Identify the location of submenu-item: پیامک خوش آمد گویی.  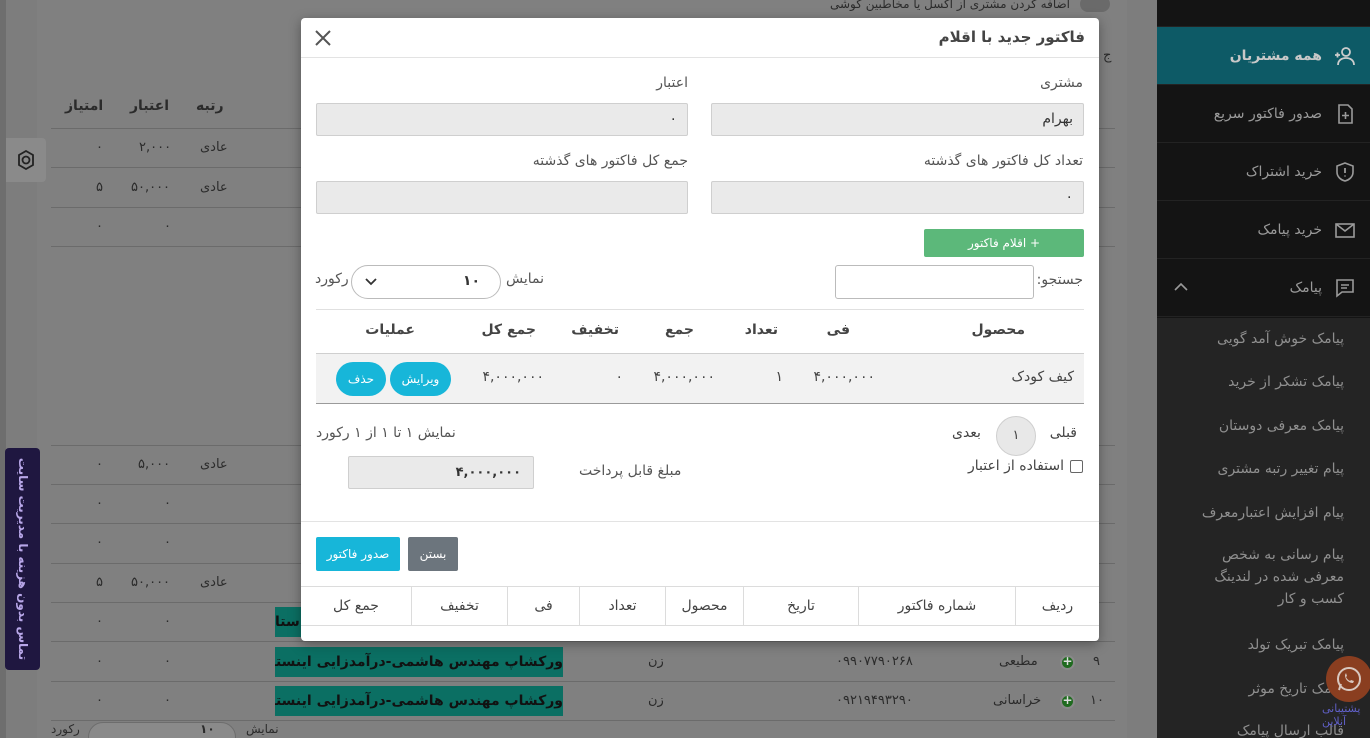
(1280, 339).